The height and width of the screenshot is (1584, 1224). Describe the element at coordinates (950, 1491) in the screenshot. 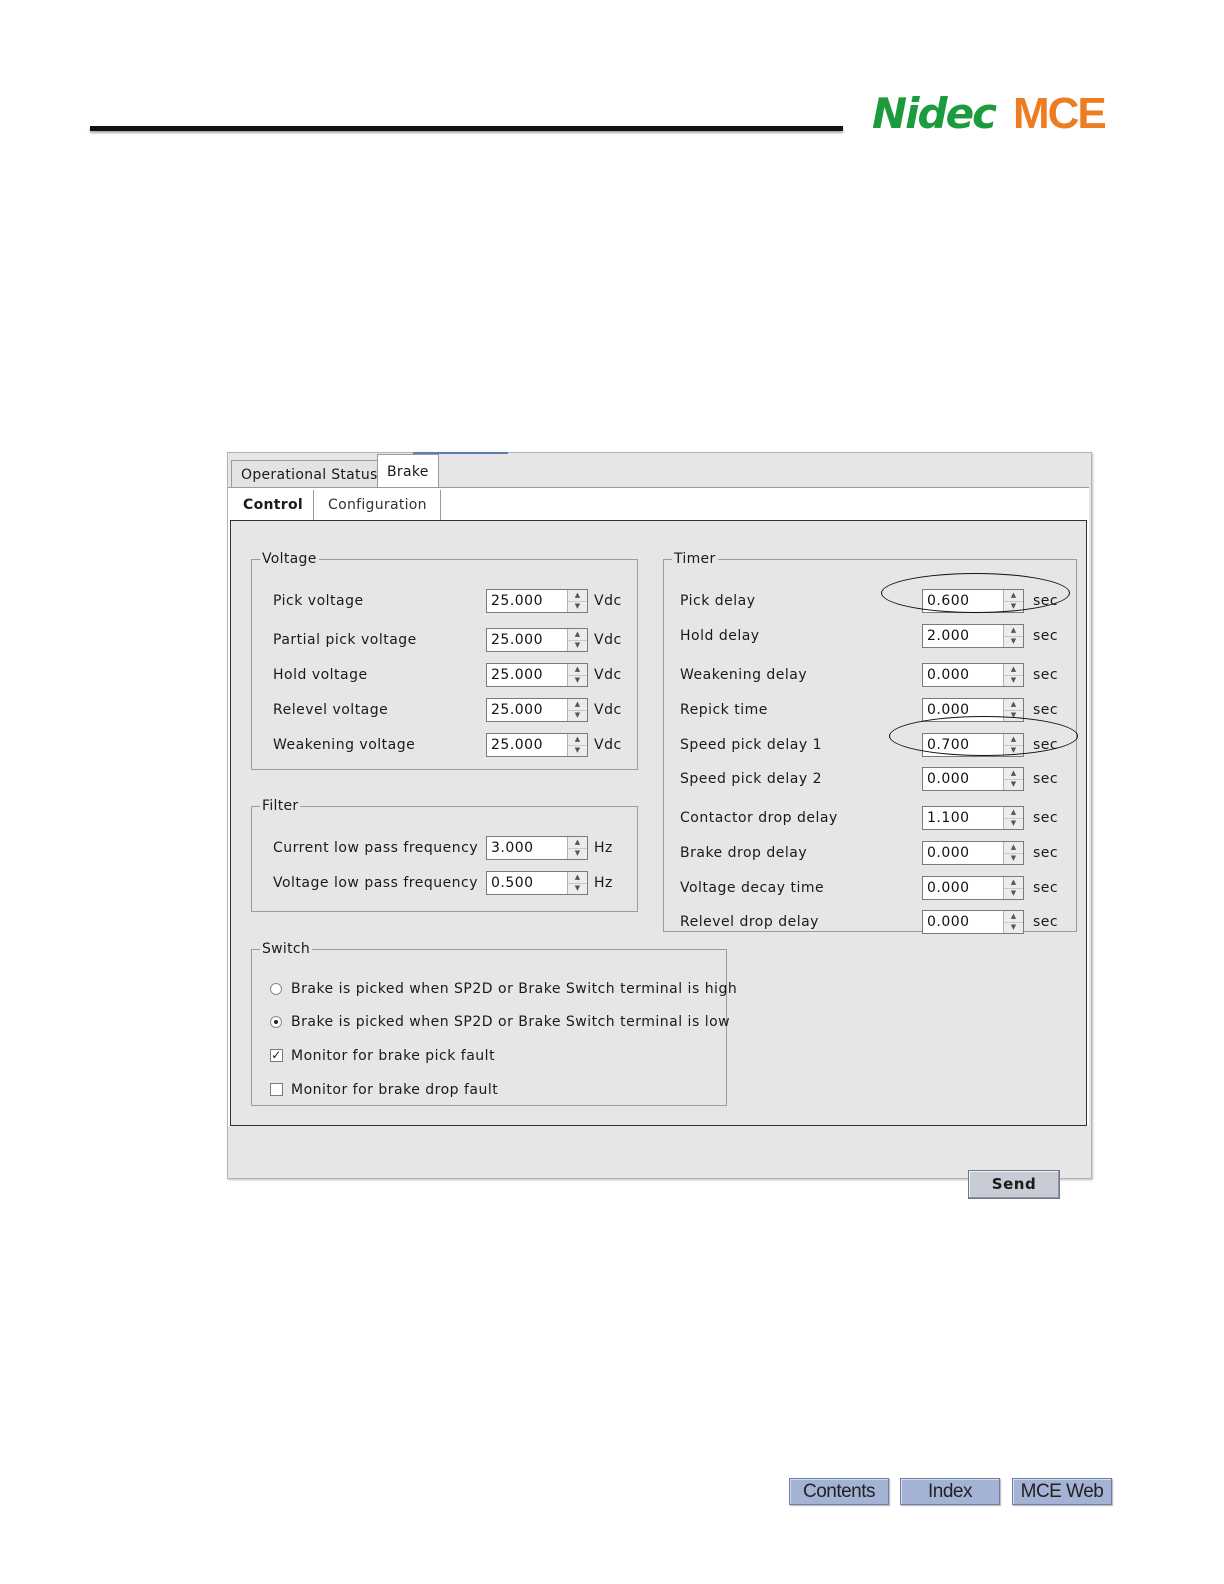

I see `index-button: Index` at that location.